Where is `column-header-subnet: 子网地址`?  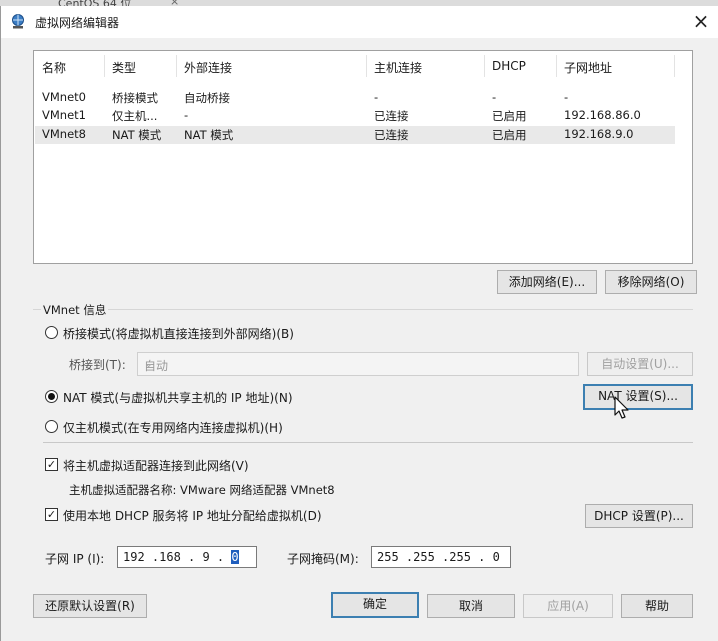
column-header-subnet: 子网地址 is located at coordinates (588, 67).